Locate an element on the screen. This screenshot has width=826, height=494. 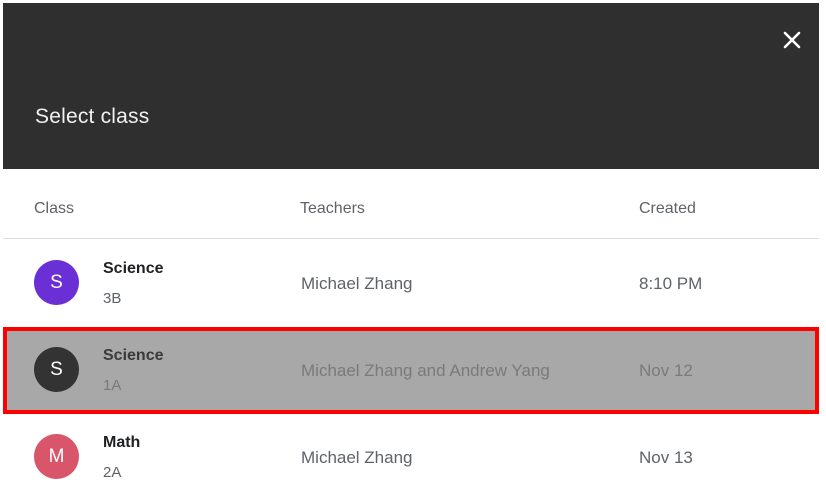
close-button is located at coordinates (792, 40).